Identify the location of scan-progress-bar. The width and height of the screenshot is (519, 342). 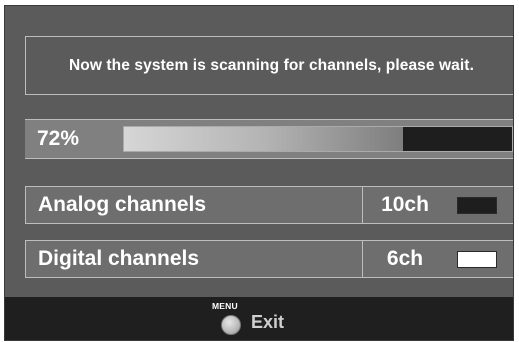
(318, 139).